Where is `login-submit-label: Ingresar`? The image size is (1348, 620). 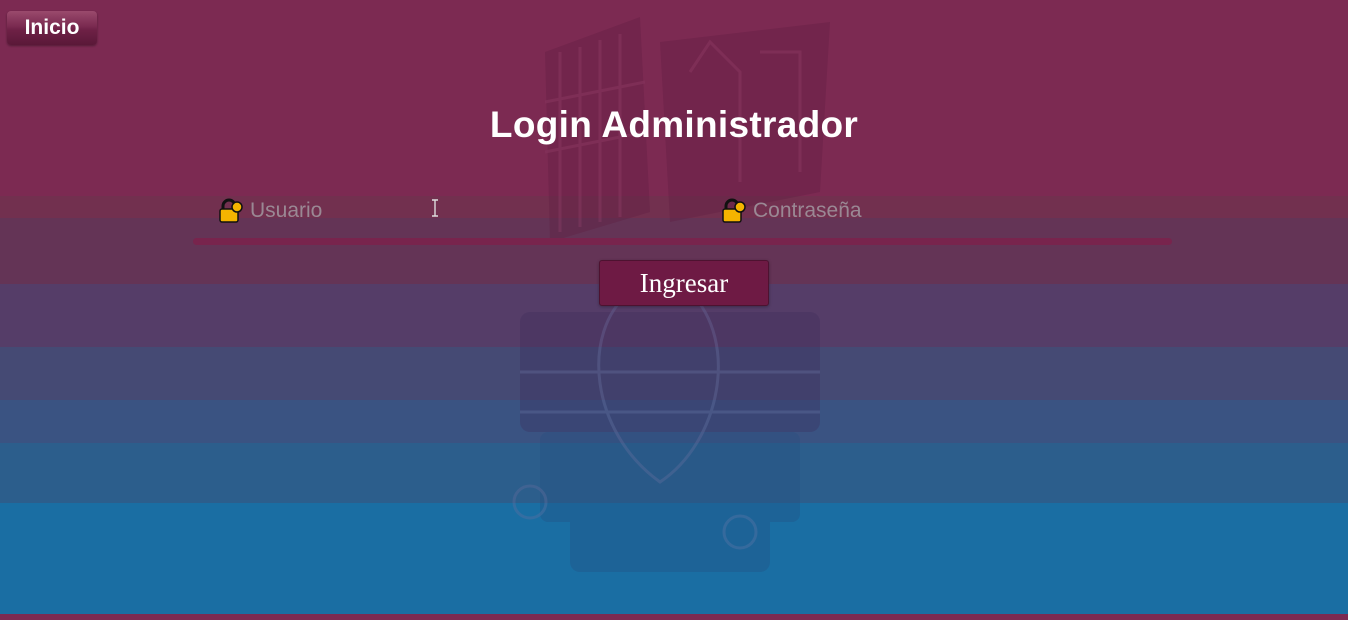
login-submit-label: Ingresar is located at coordinates (684, 282).